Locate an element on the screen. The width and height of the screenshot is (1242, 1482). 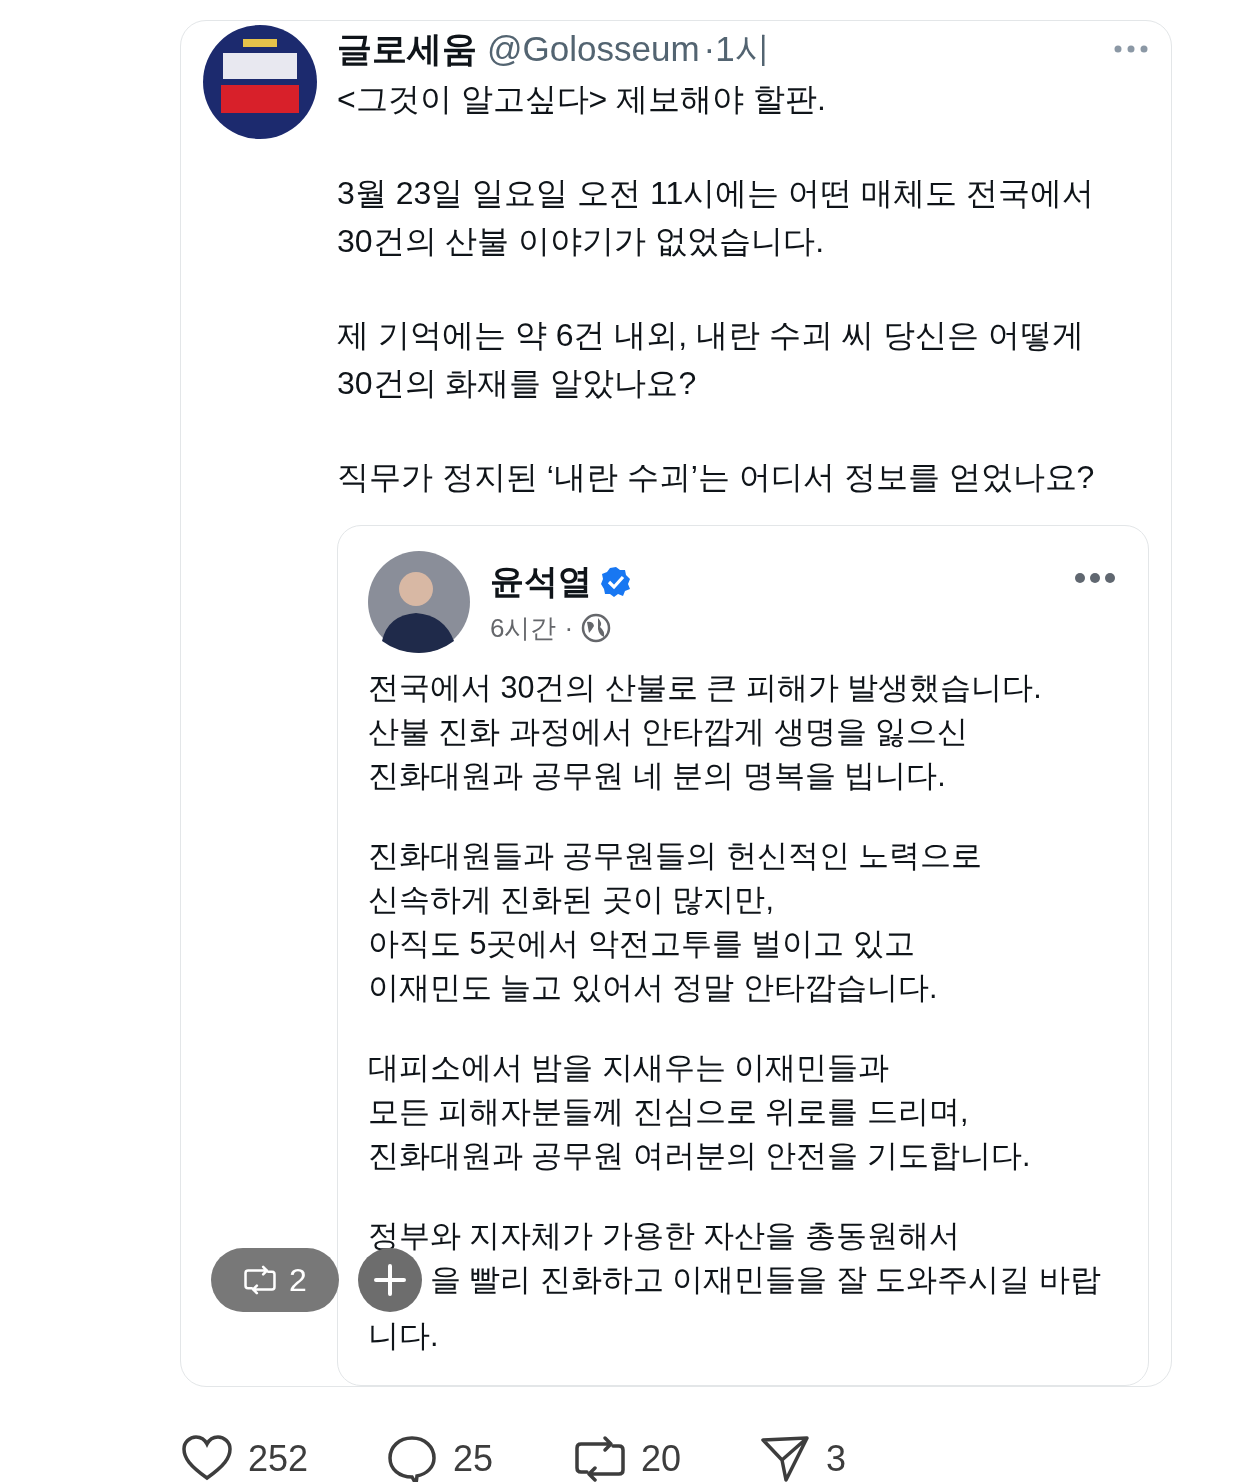
post-text: 3월 23일 일요일 오전 11시에는 어떤 매체도 전국에서 30건의 산불 이야기가 없었습니다. is located at coordinates (716, 217).